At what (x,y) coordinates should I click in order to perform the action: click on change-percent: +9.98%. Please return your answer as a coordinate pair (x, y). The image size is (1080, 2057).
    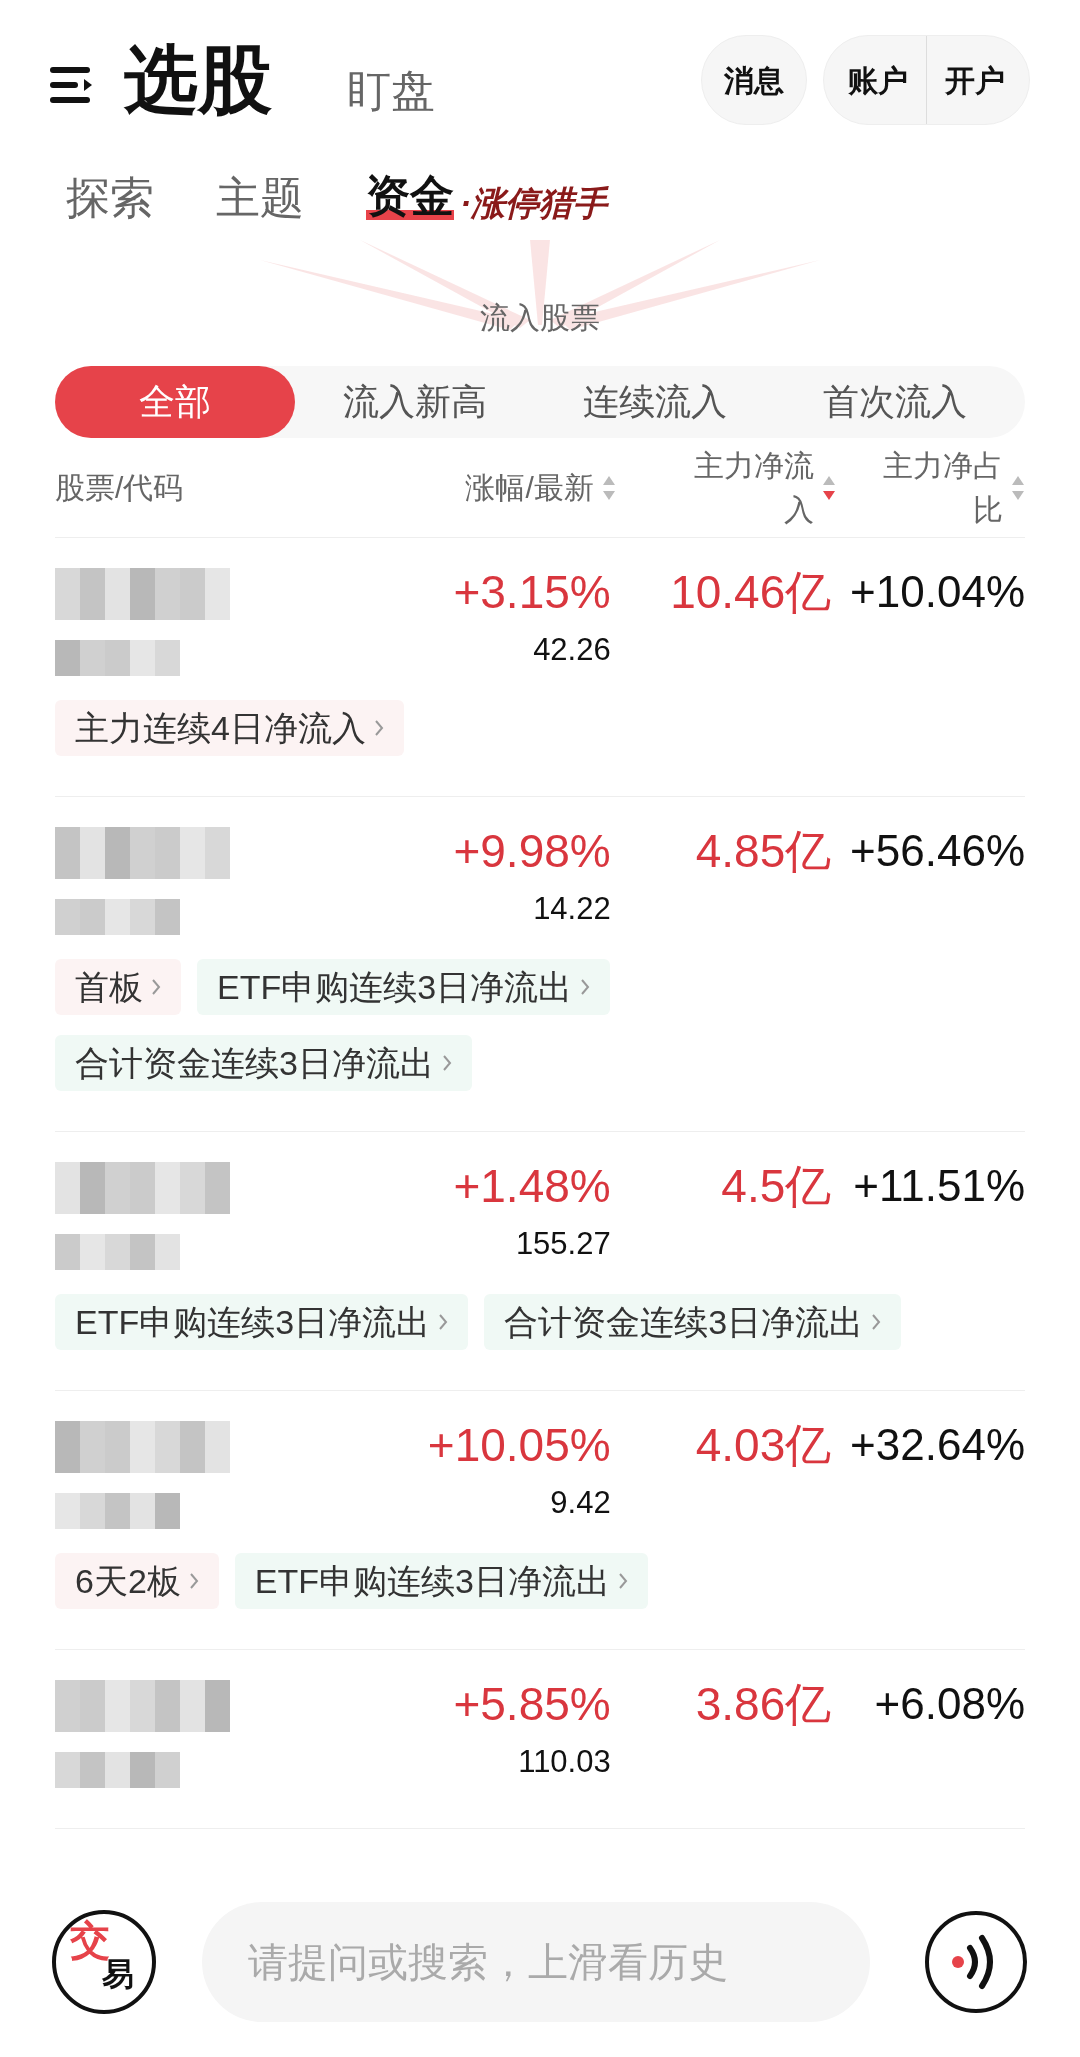
    Looking at the image, I should click on (532, 851).